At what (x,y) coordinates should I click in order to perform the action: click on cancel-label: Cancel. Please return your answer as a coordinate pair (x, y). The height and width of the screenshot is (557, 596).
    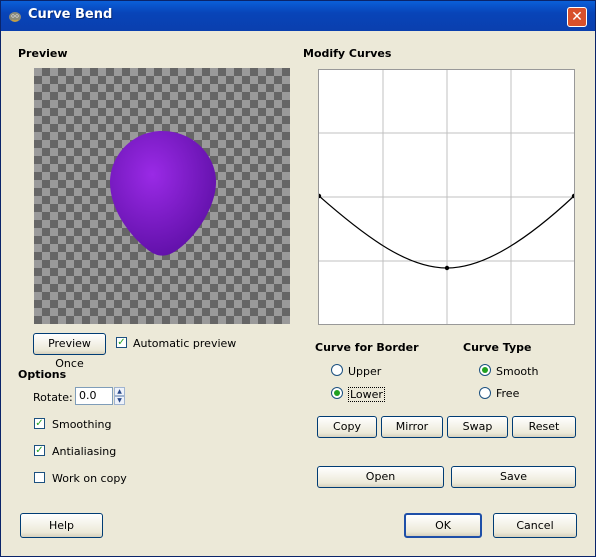
    Looking at the image, I should click on (535, 525).